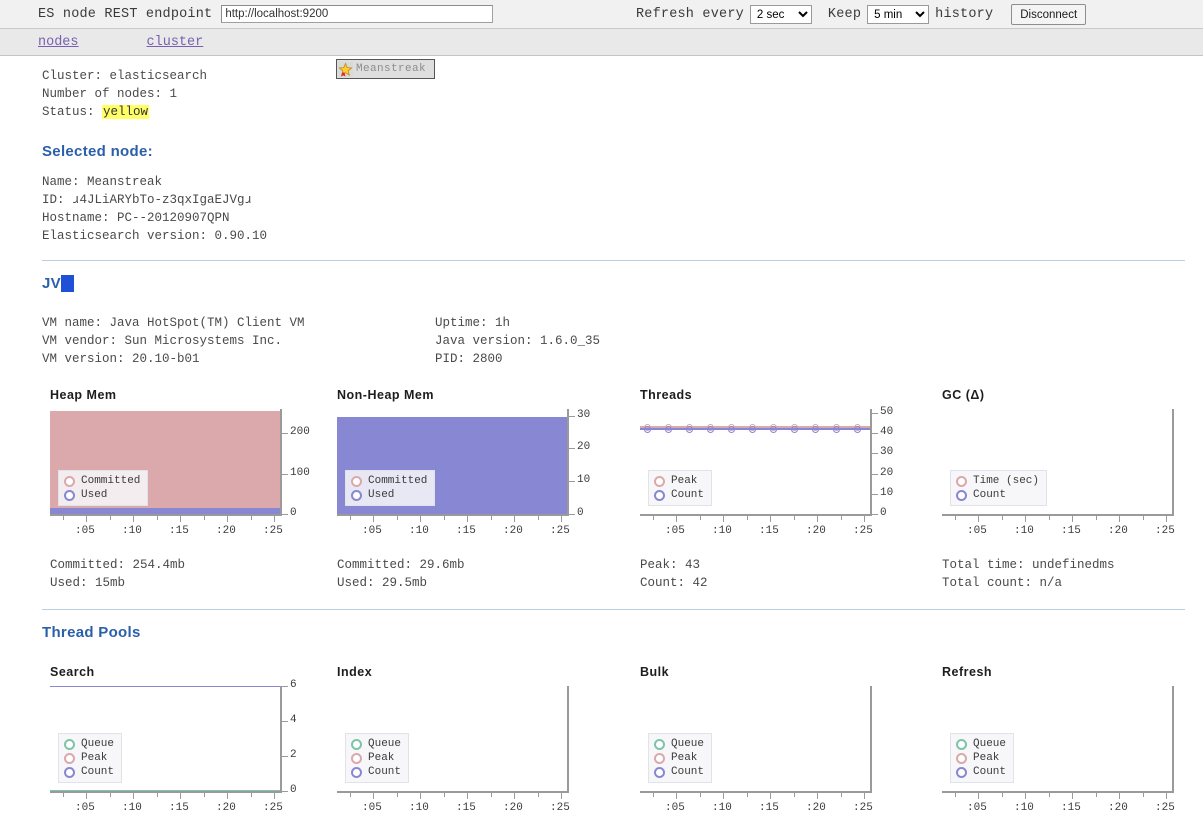  Describe the element at coordinates (1072, 476) in the screenshot. I see `plot-area-gc: :05:10:15:20:25 Time (sec) Count` at that location.